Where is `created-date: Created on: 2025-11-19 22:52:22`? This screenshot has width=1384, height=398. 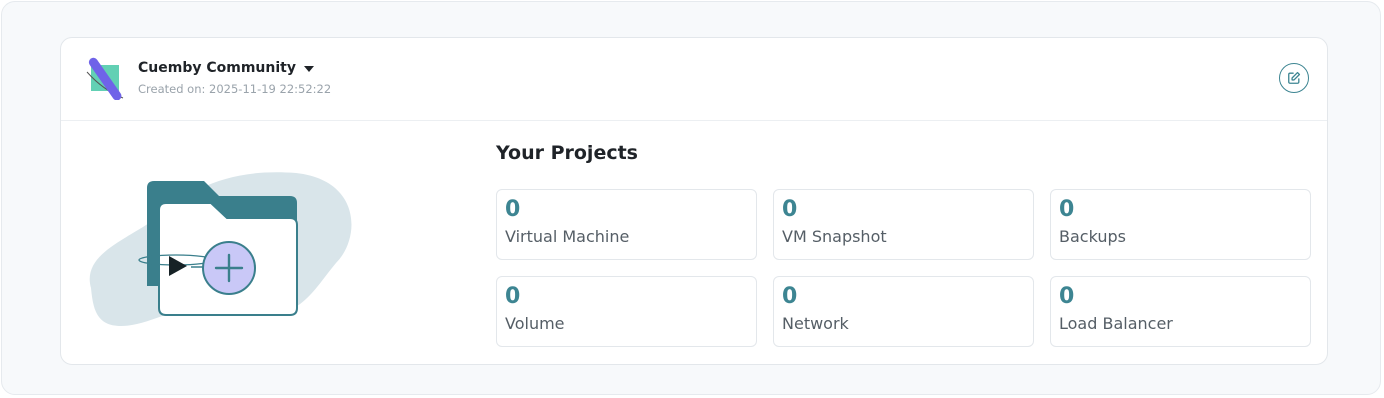 created-date: Created on: 2025-11-19 22:52:22 is located at coordinates (235, 89).